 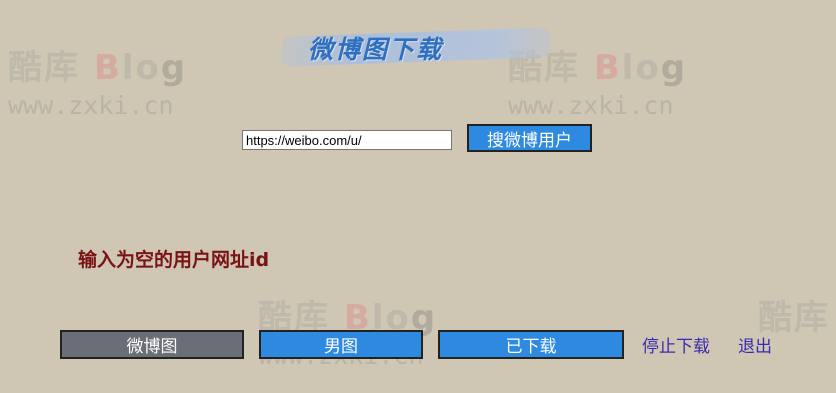 What do you see at coordinates (341, 344) in the screenshot?
I see `male-images-button: 男图` at bounding box center [341, 344].